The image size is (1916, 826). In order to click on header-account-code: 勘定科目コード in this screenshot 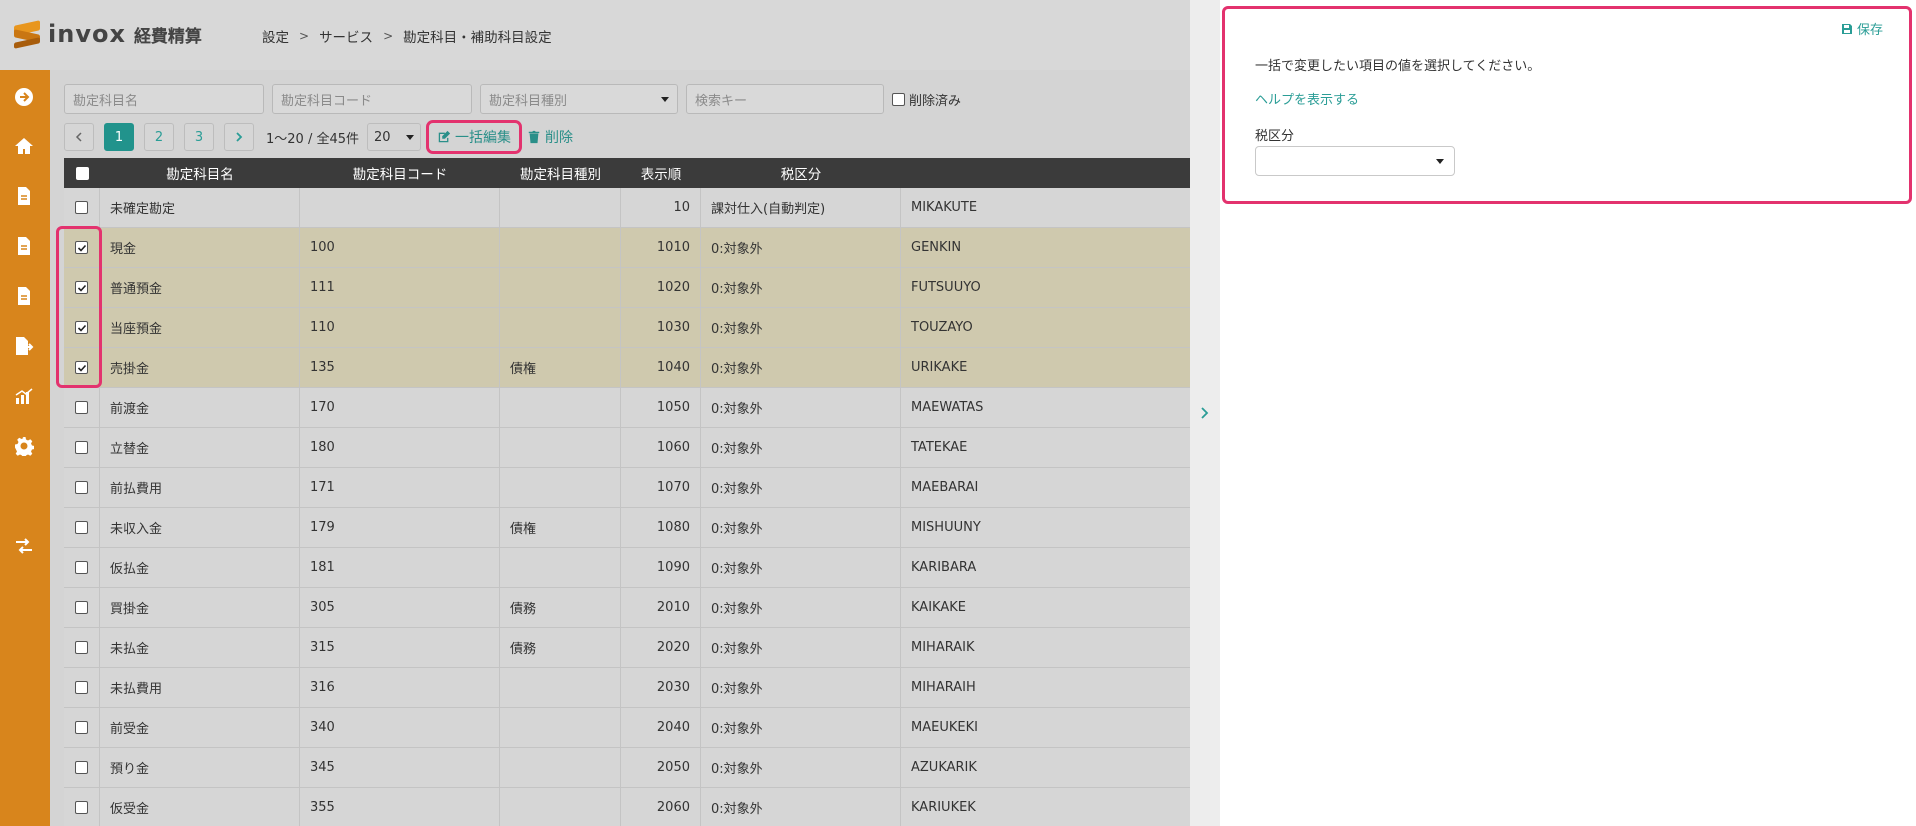, I will do `click(400, 173)`.